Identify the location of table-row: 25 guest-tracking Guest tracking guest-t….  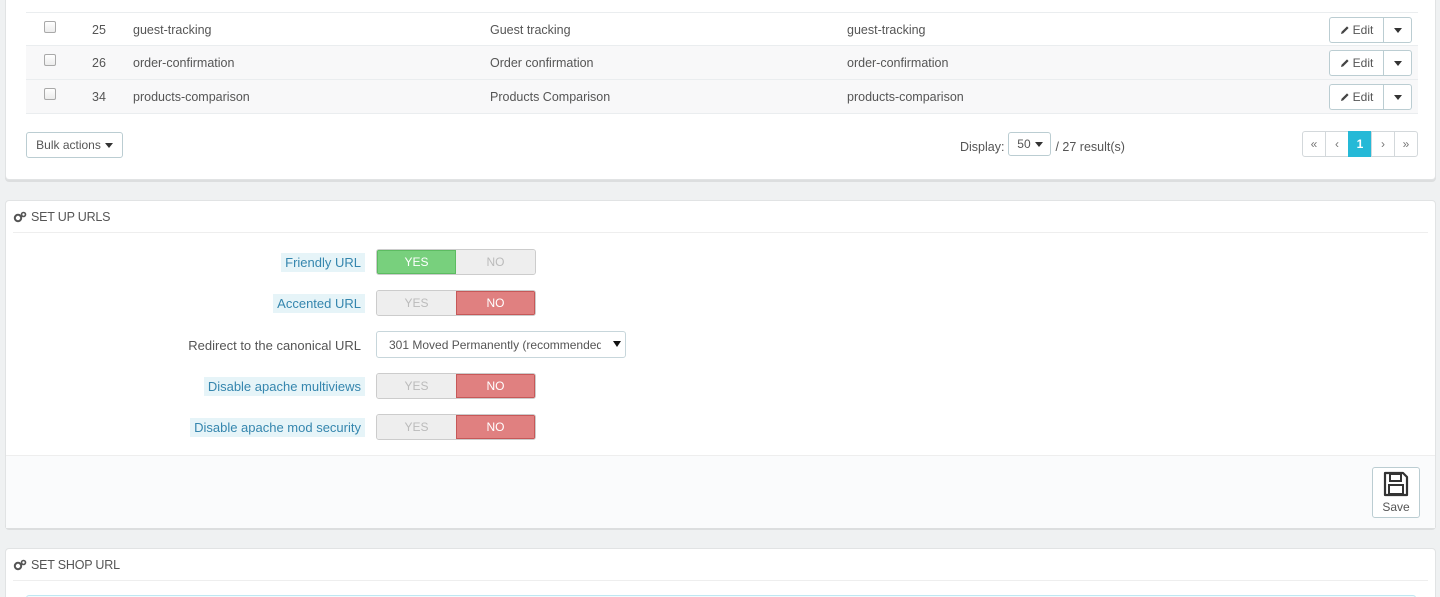
(722, 29).